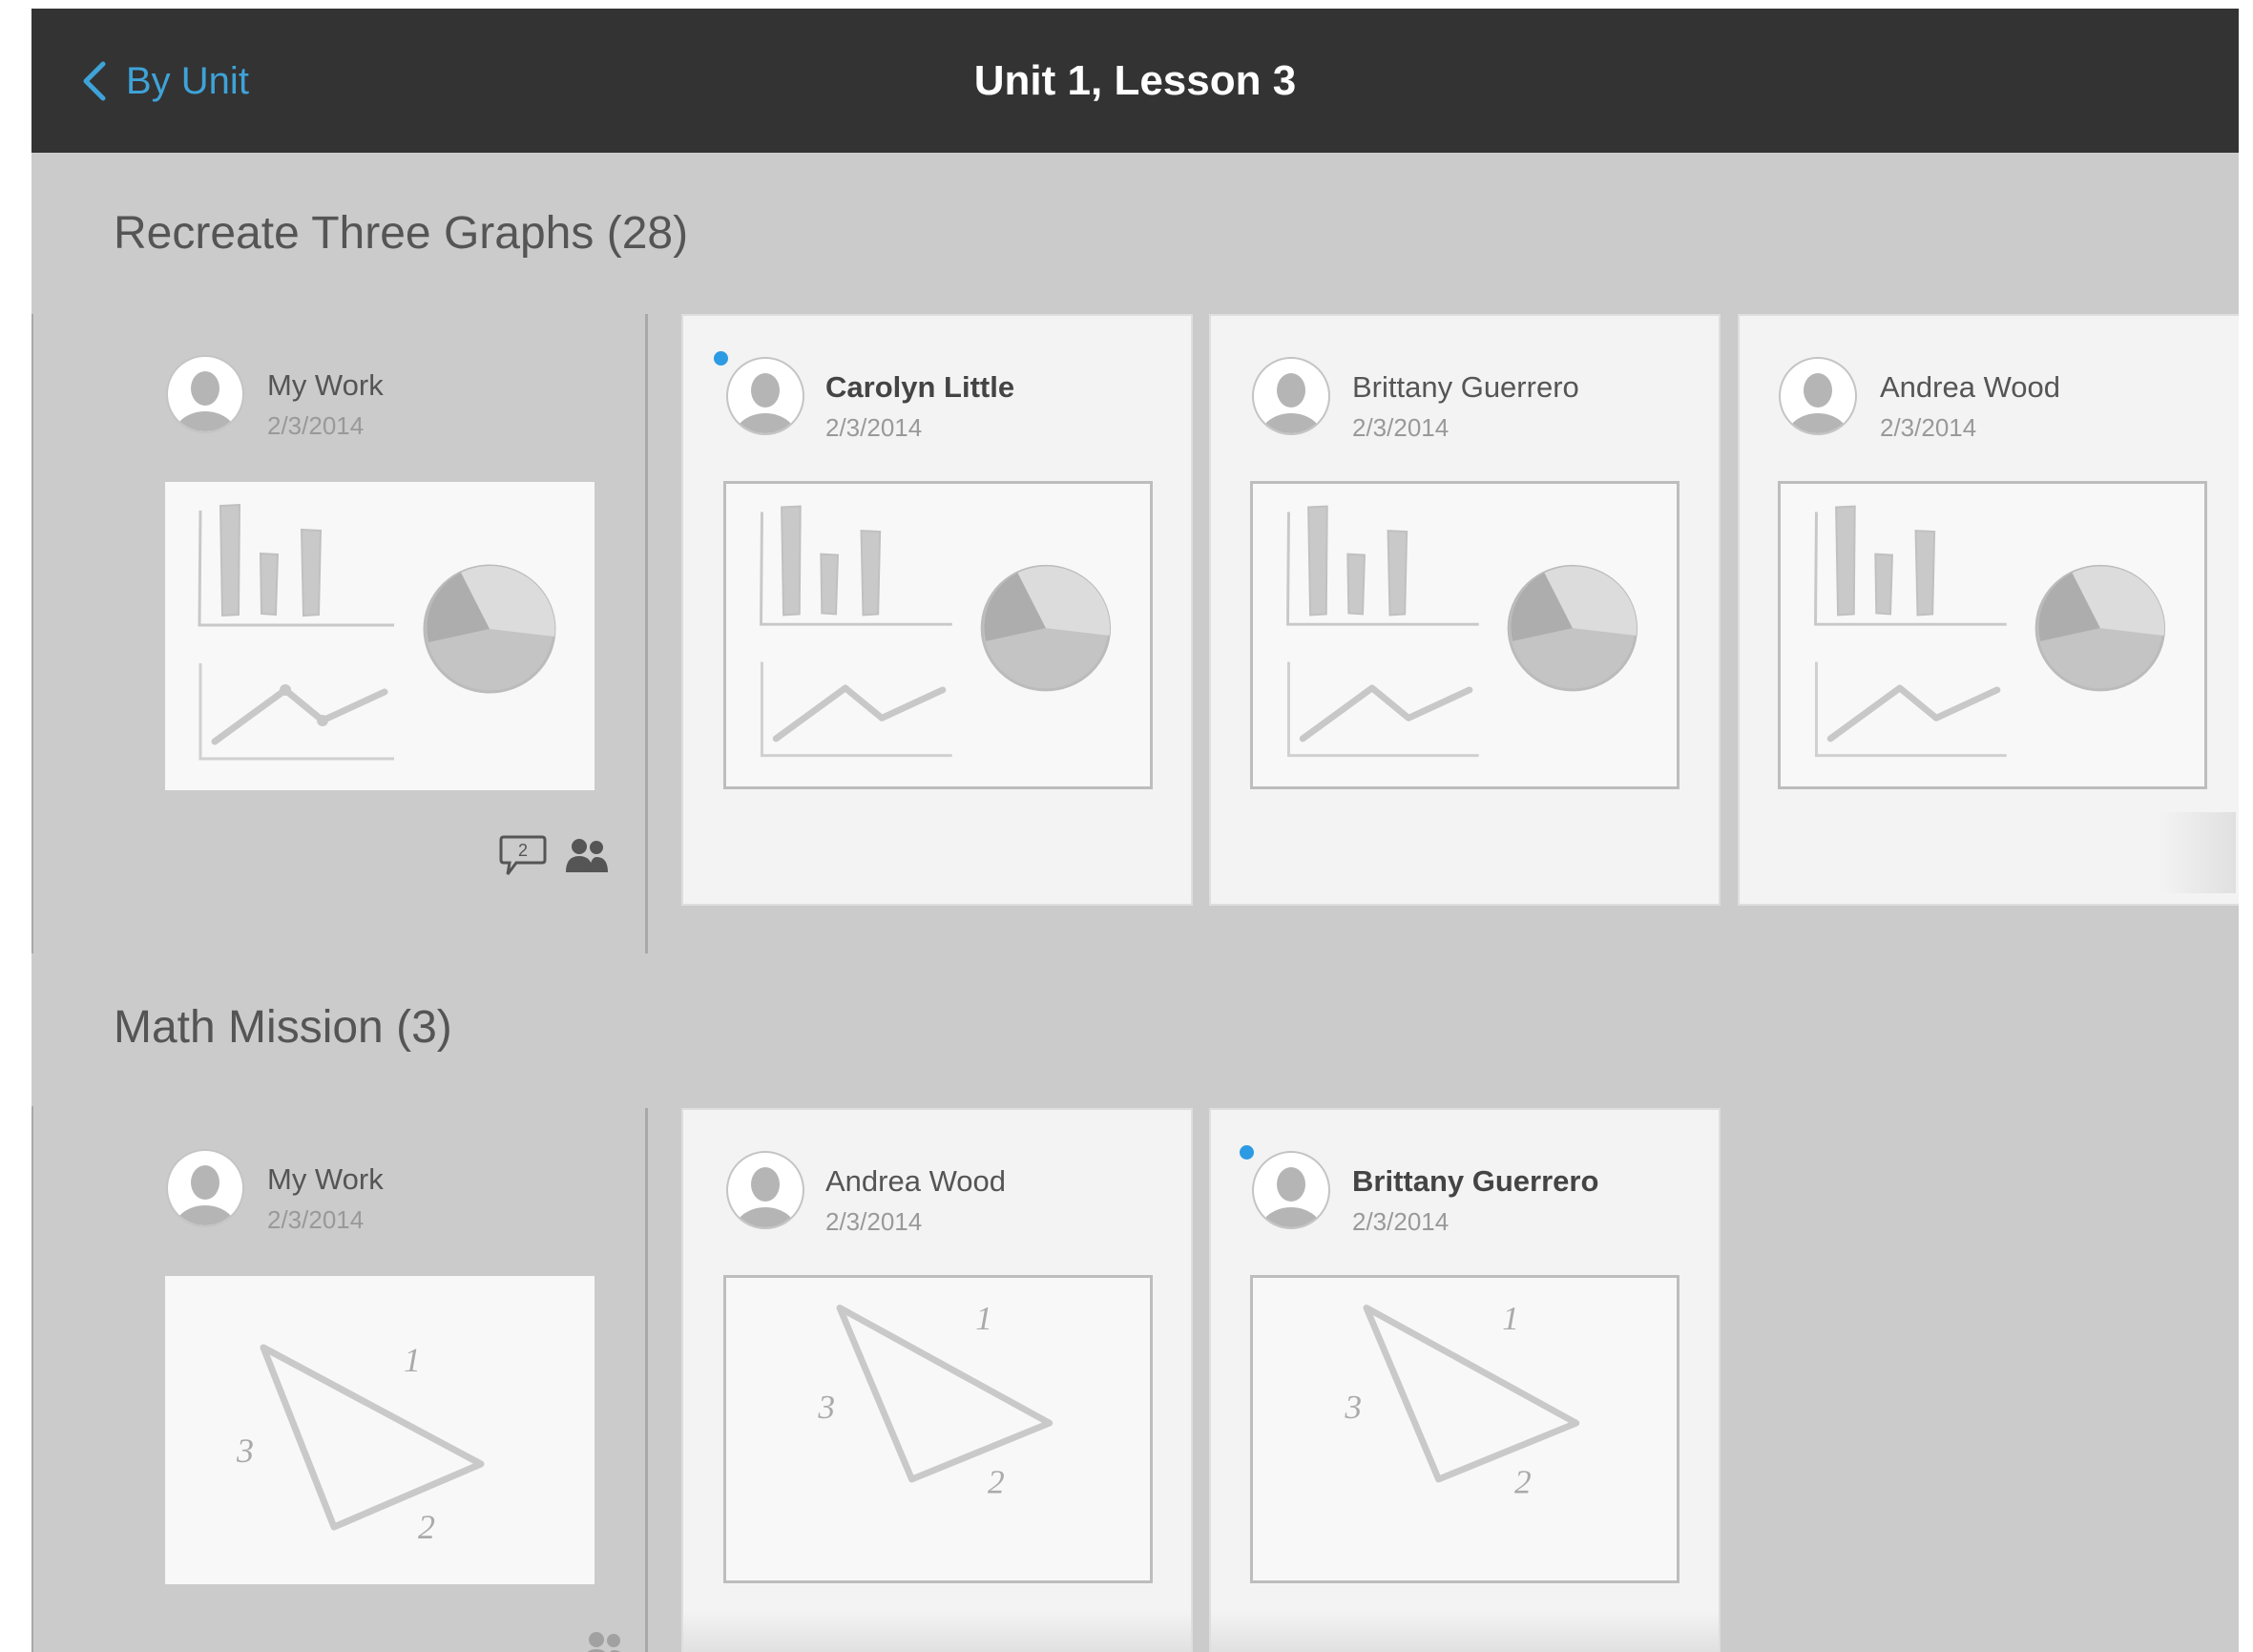 This screenshot has height=1652, width=2253. I want to click on comment-icon: 2, so click(523, 856).